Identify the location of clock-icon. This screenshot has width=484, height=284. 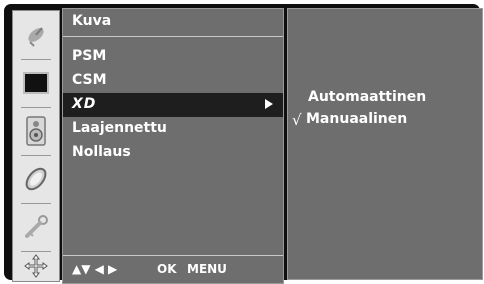
(36, 179).